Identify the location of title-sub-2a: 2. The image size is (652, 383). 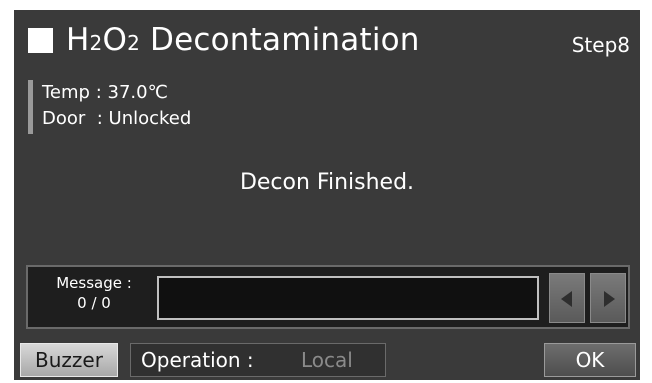
(96, 43).